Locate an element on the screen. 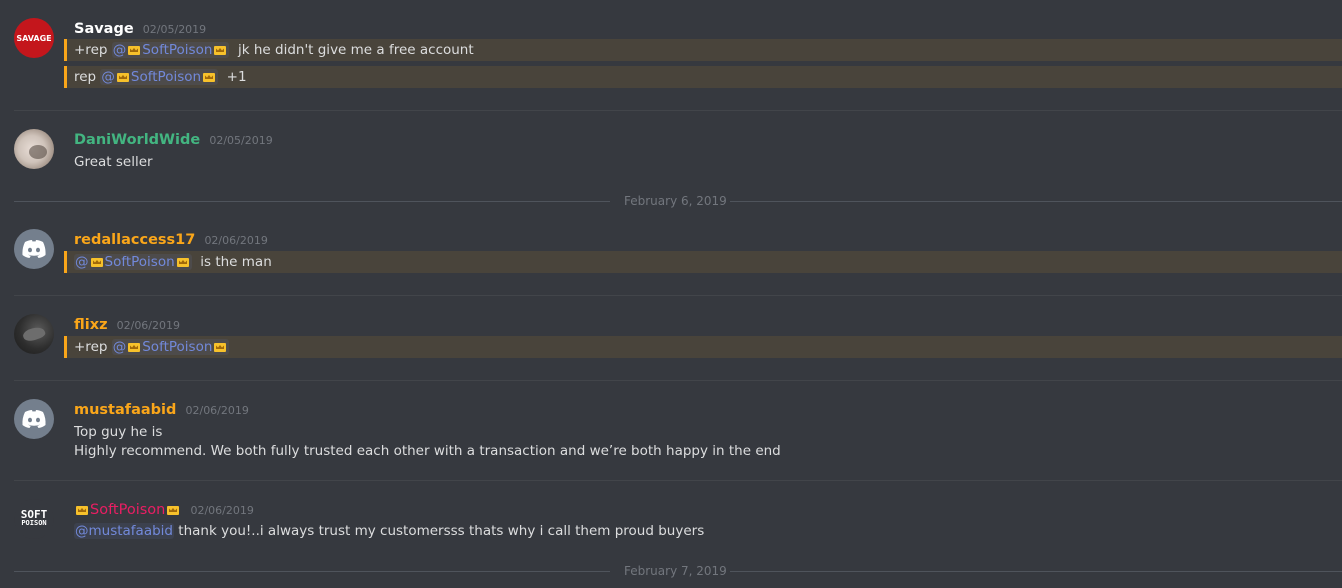 Image resolution: width=1342 pixels, height=588 pixels. username: mustafaabid is located at coordinates (125, 410).